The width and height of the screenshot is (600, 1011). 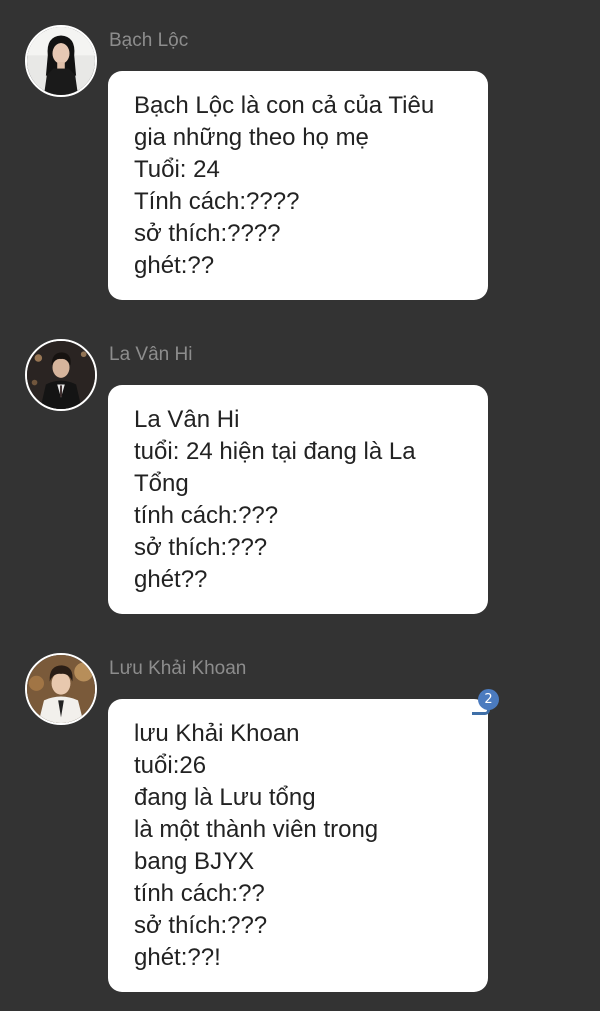 What do you see at coordinates (256, 829) in the screenshot?
I see `message-line: là một thành viên trong` at bounding box center [256, 829].